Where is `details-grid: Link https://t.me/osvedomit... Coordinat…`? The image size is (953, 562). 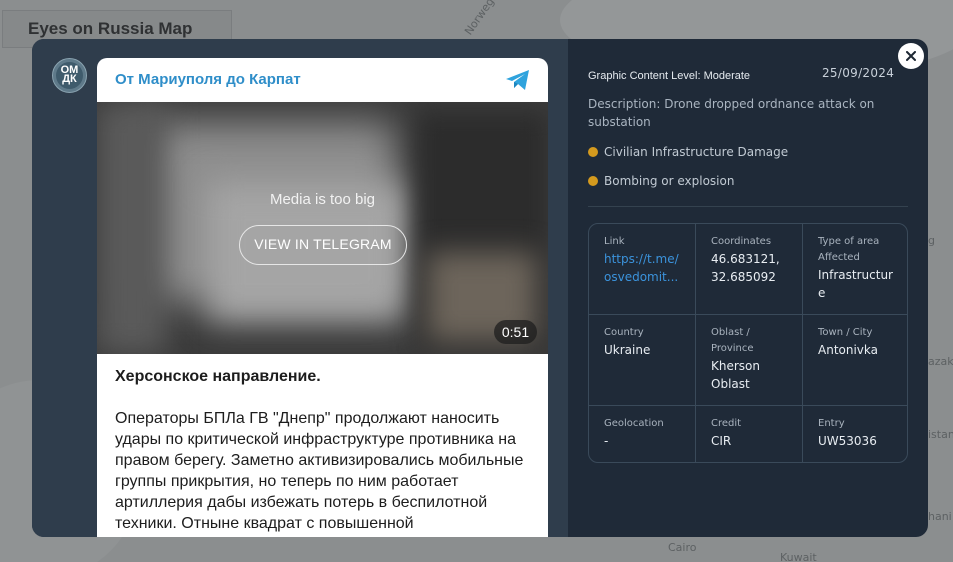 details-grid: Link https://t.me/osvedomit... Coordinat… is located at coordinates (748, 343).